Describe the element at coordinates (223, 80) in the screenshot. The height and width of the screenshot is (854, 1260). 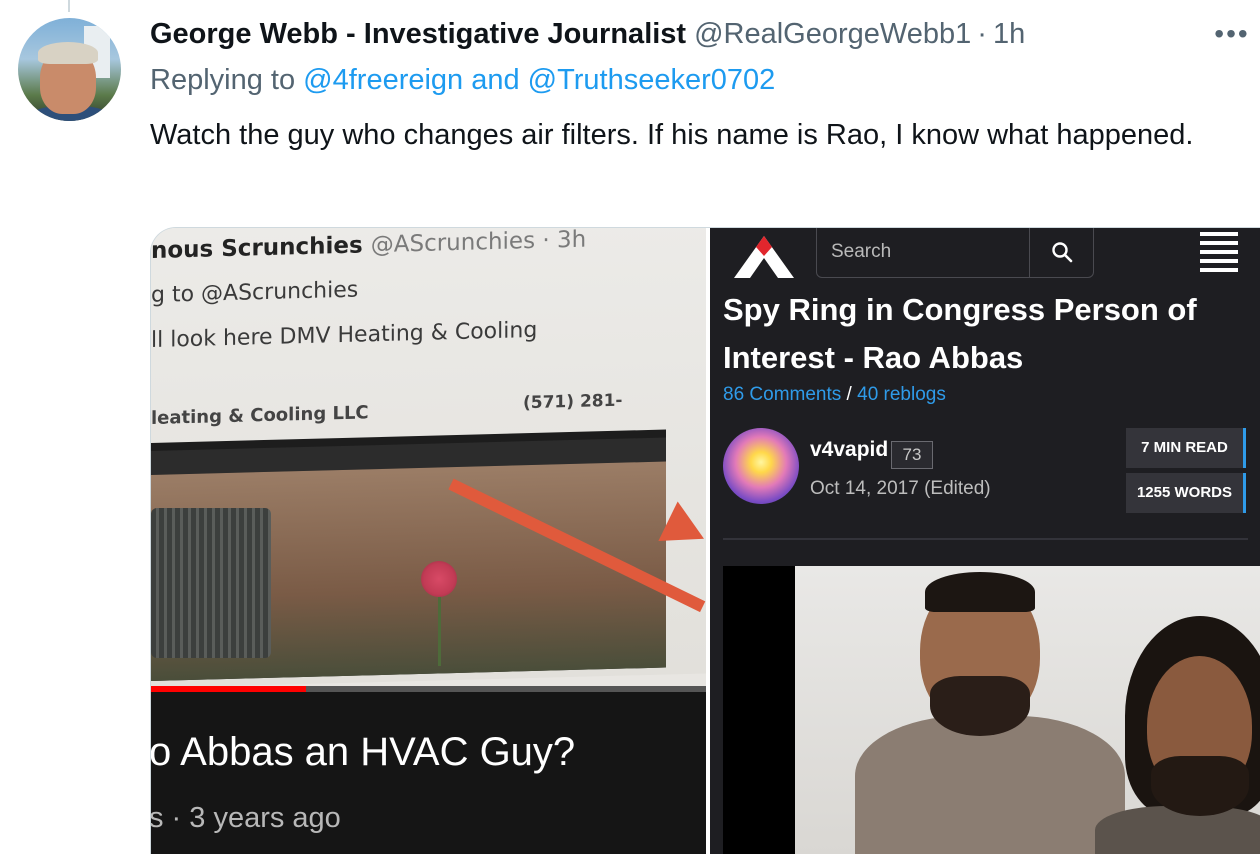
I see `replying-prefix: Replying to` at that location.